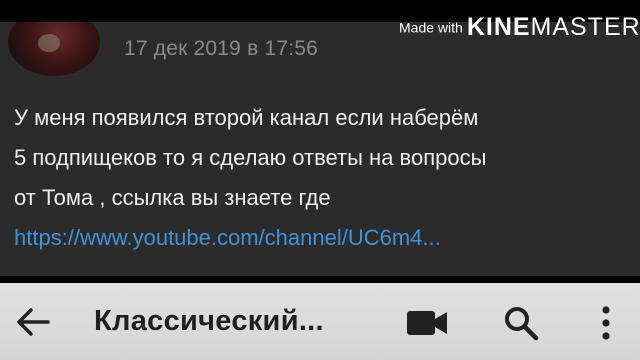  Describe the element at coordinates (33, 322) in the screenshot. I see `back-arrow-icon` at that location.